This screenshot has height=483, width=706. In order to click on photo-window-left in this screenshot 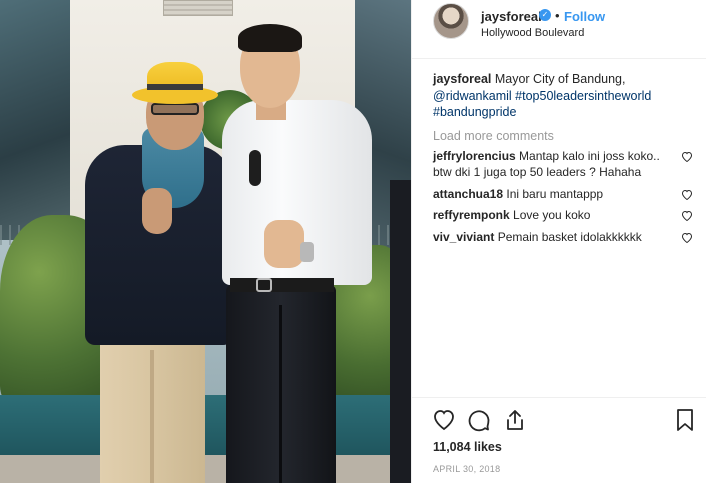, I will do `click(35, 120)`.